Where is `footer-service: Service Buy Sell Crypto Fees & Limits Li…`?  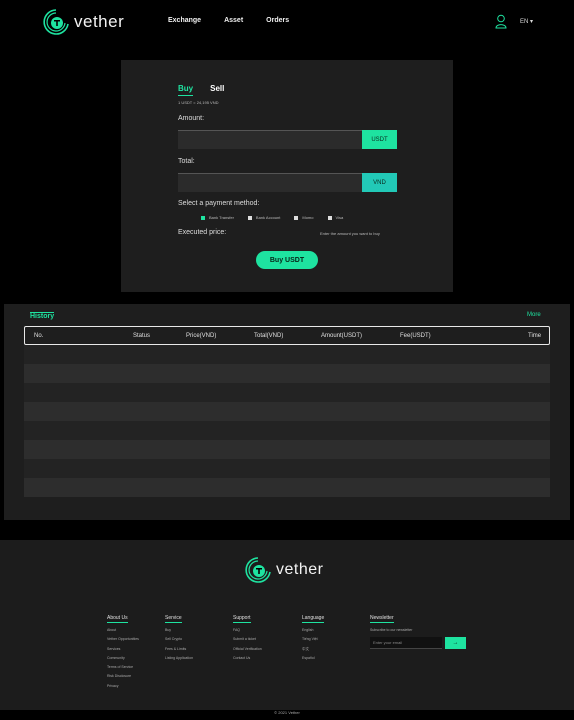
footer-service: Service Buy Sell Crypto Fees & Limits Li… is located at coordinates (179, 635).